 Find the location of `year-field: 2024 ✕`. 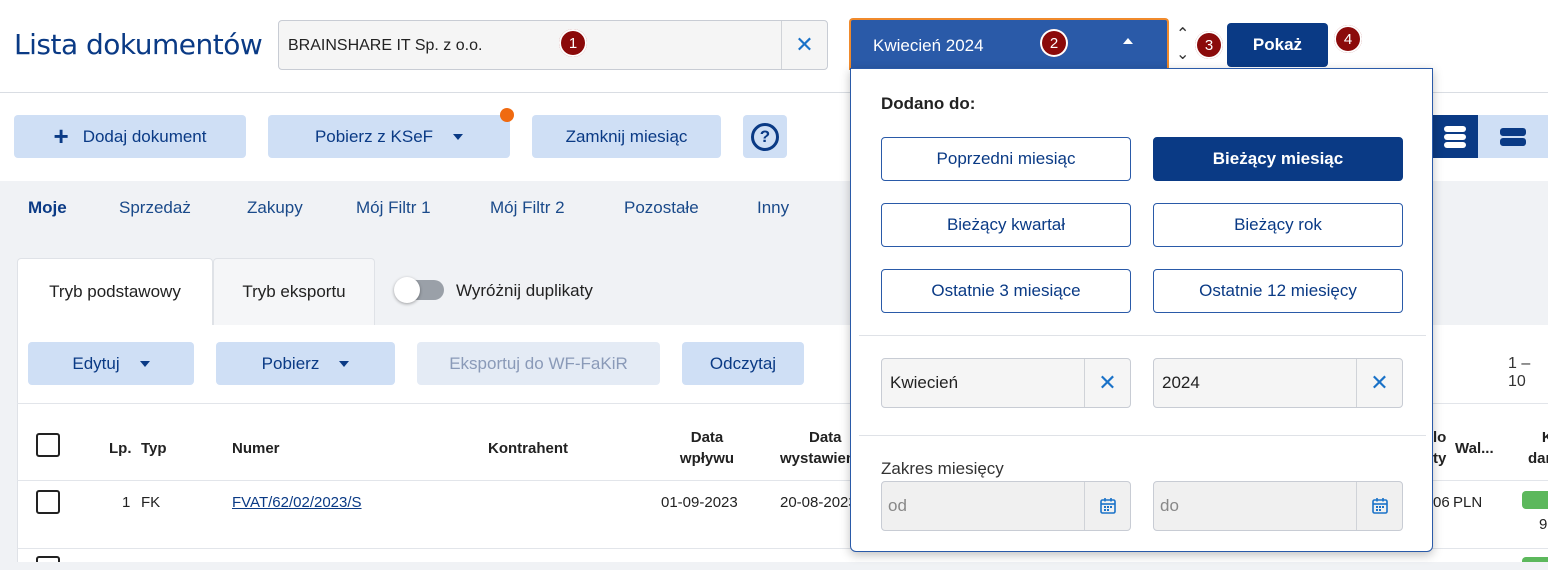

year-field: 2024 ✕ is located at coordinates (1278, 383).